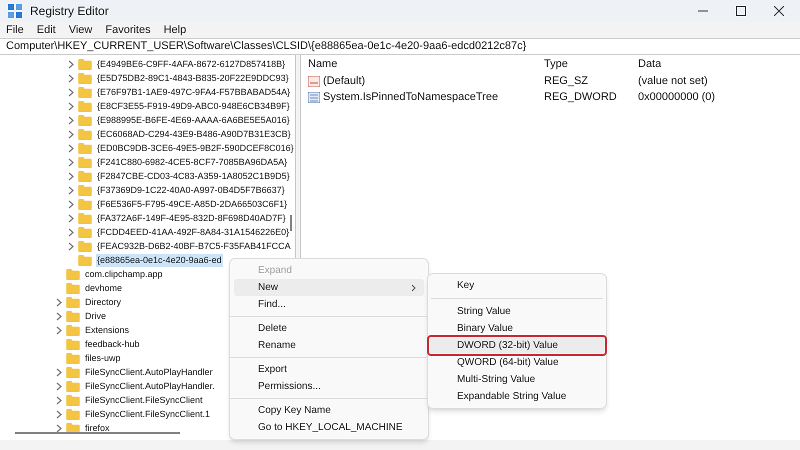 Image resolution: width=800 pixels, height=450 pixels. What do you see at coordinates (15, 30) in the screenshot?
I see `menu-bar-item: File` at bounding box center [15, 30].